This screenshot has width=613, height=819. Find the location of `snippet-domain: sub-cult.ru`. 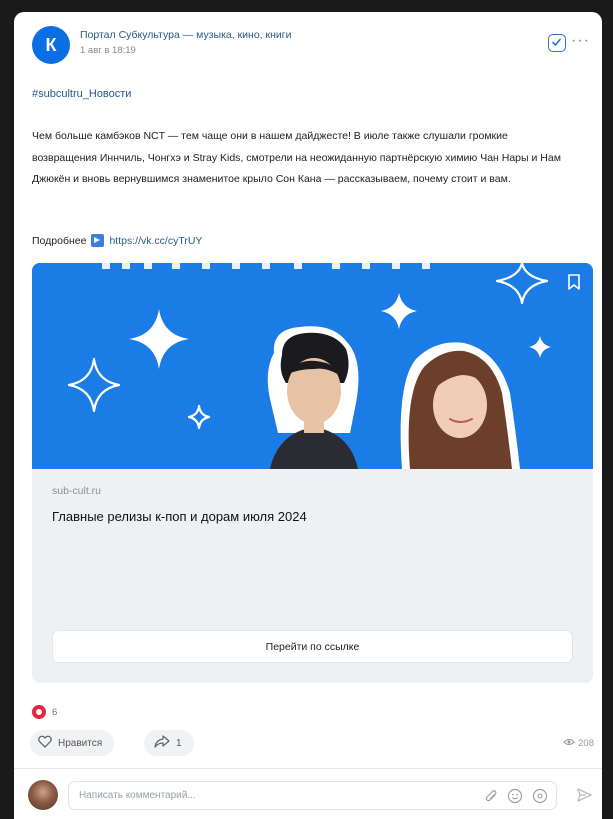

snippet-domain: sub-cult.ru is located at coordinates (77, 491).